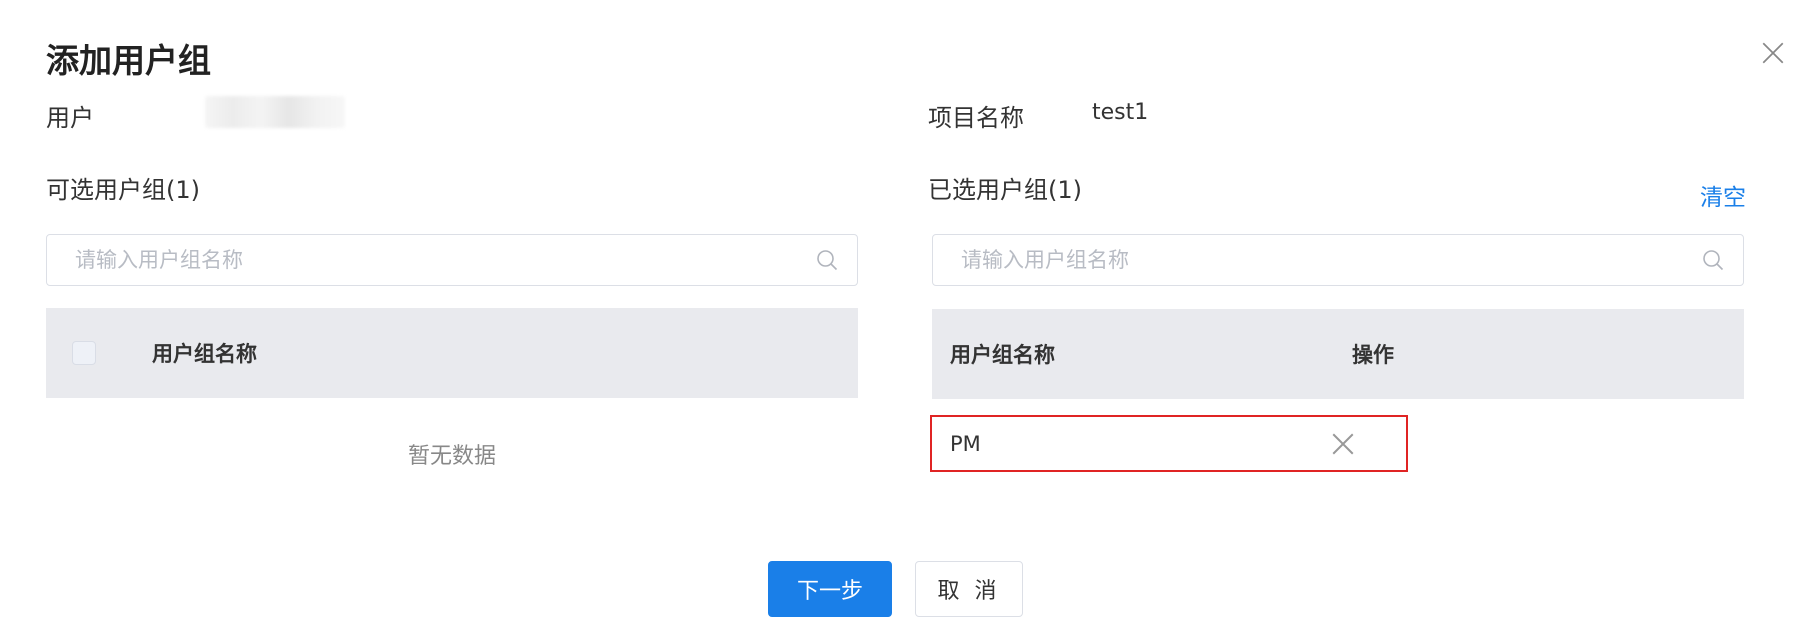 This screenshot has height=637, width=1808. Describe the element at coordinates (1343, 444) in the screenshot. I see `remove-icon` at that location.